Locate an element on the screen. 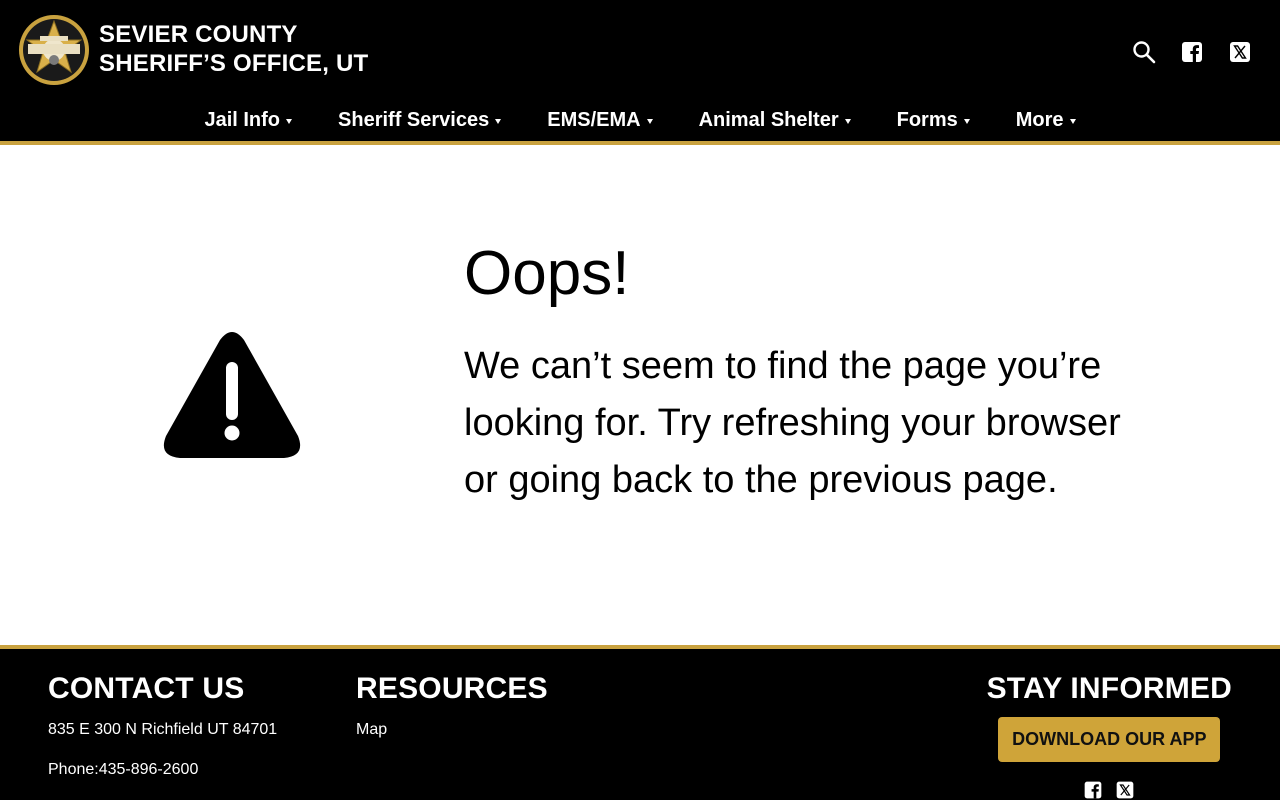  nav-item-ems-ema: EMS/EMA is located at coordinates (600, 120).